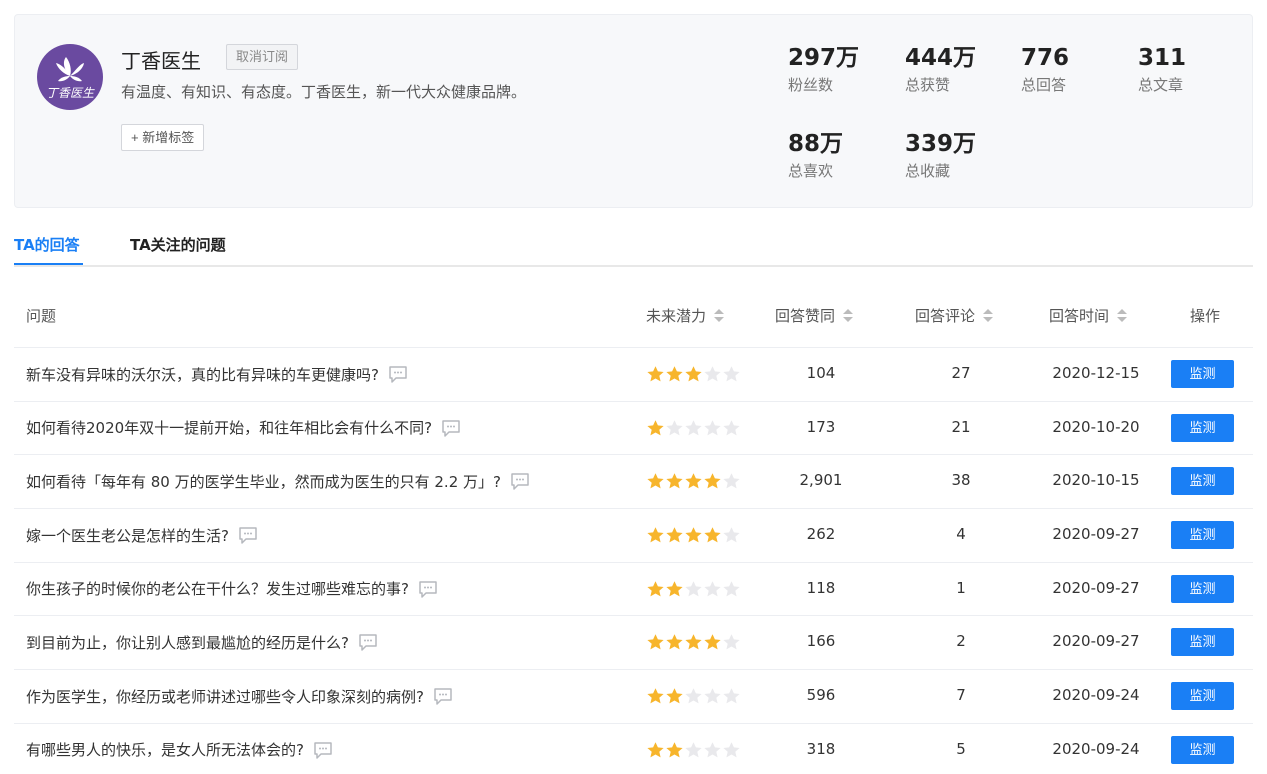  Describe the element at coordinates (202, 374) in the screenshot. I see `question-link: 新车没有异味的沃尔沃，真的比有异味的车更健康吗?` at that location.